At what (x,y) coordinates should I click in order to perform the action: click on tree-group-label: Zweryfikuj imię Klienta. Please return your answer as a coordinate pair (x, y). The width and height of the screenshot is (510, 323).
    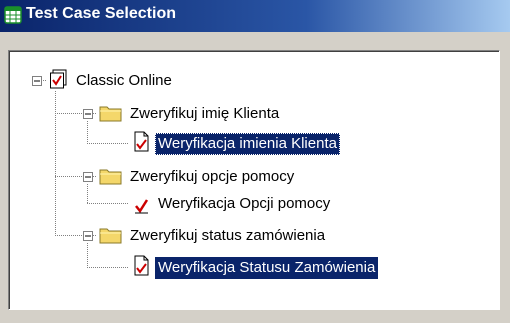
    Looking at the image, I should click on (204, 114).